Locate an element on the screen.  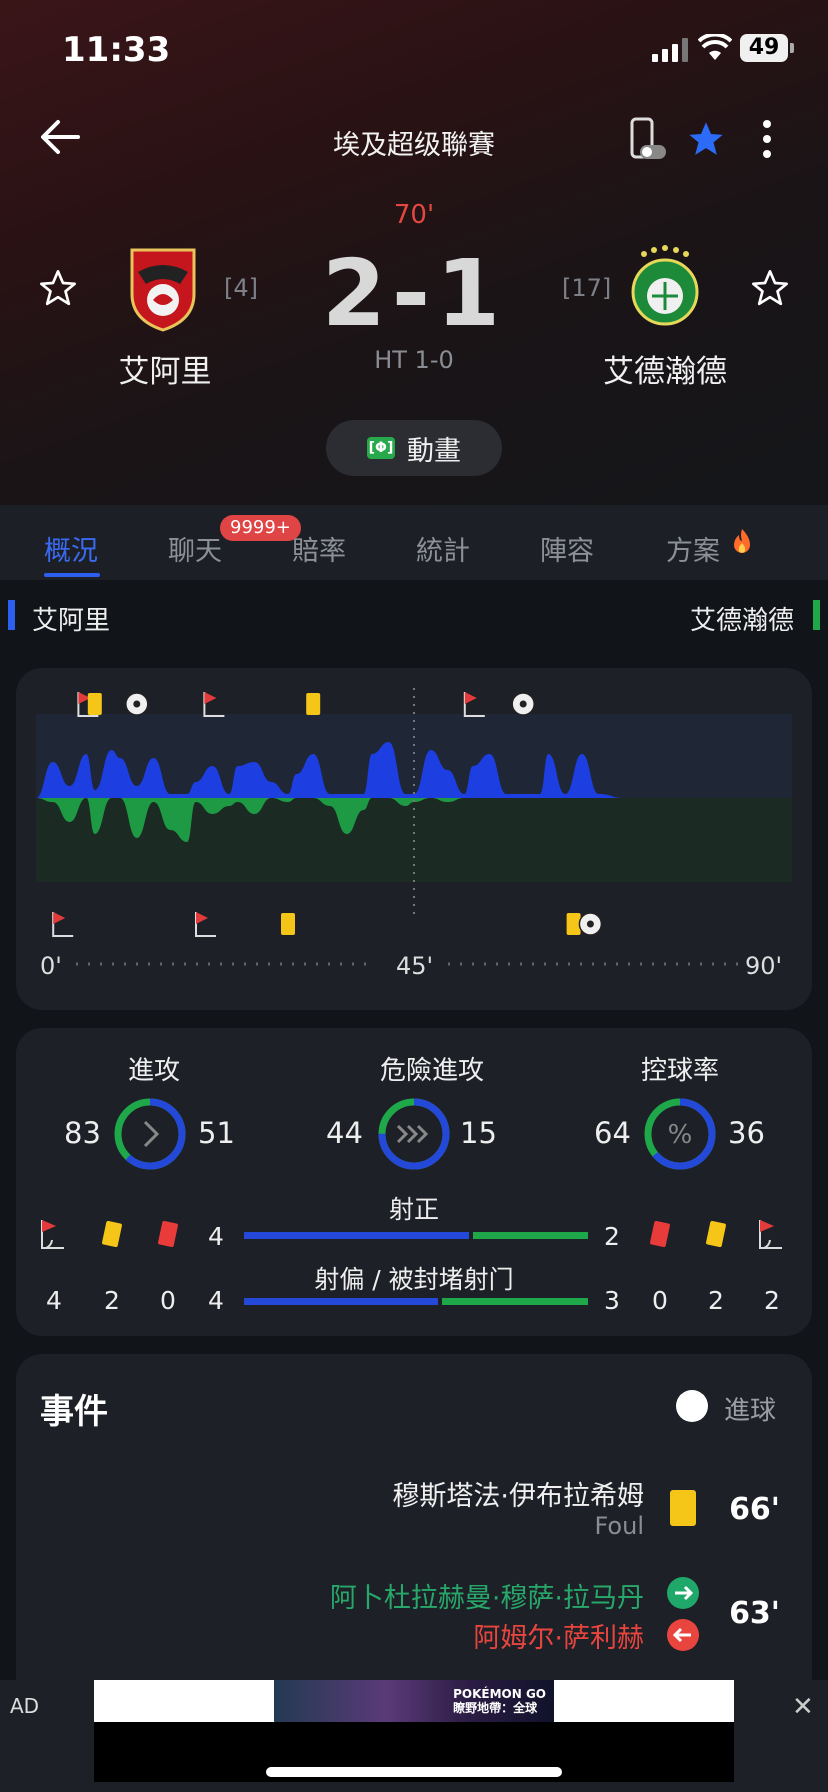
sub-player-in: 阿卜杜拉赫曼·穆萨·拉马丹 is located at coordinates (487, 1595).